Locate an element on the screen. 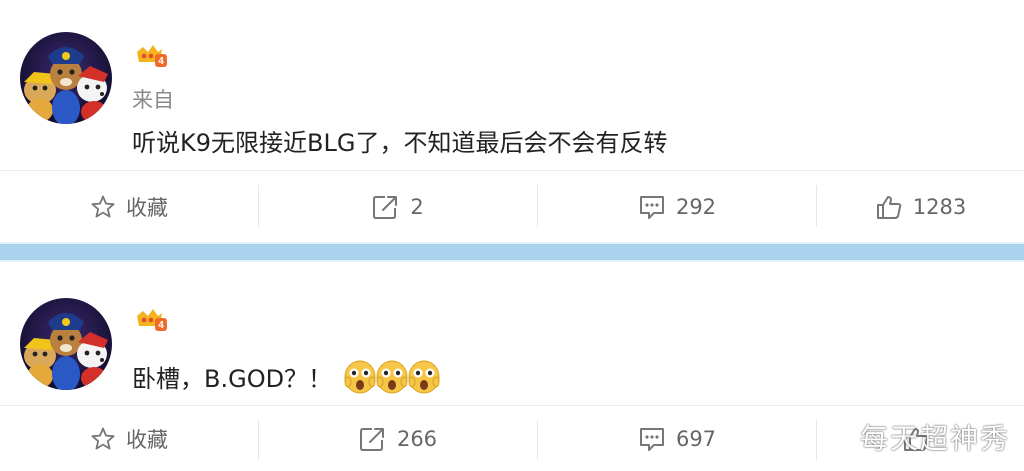 The height and width of the screenshot is (471, 1024). repost-count: 2 is located at coordinates (417, 206).